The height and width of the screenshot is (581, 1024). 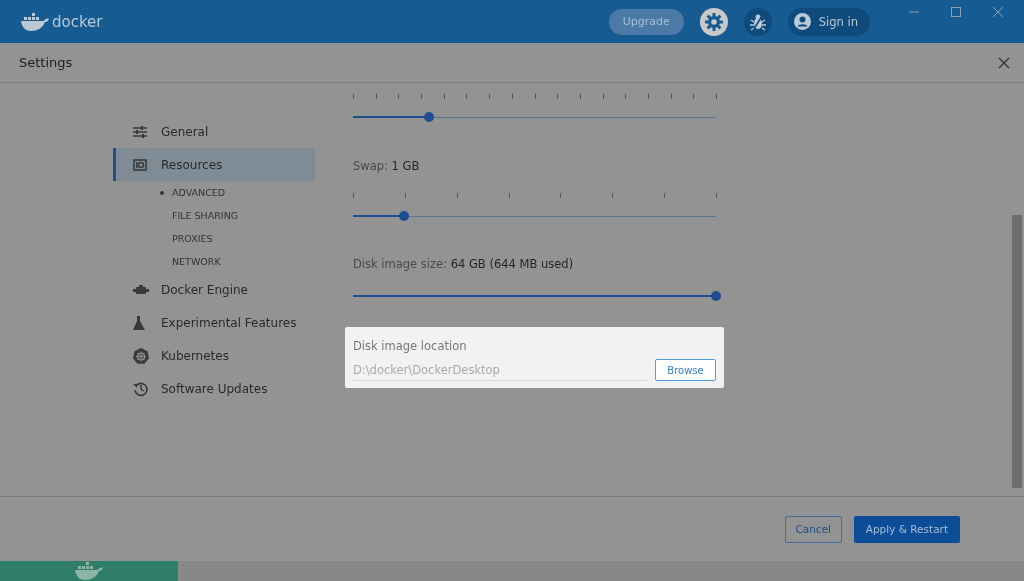 I want to click on close-icon, so click(x=1004, y=62).